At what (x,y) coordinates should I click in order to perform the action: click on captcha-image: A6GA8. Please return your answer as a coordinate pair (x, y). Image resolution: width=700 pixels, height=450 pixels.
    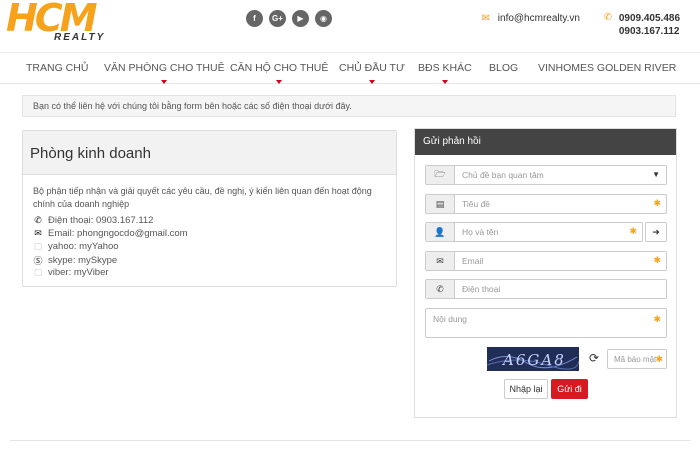
    Looking at the image, I should click on (533, 359).